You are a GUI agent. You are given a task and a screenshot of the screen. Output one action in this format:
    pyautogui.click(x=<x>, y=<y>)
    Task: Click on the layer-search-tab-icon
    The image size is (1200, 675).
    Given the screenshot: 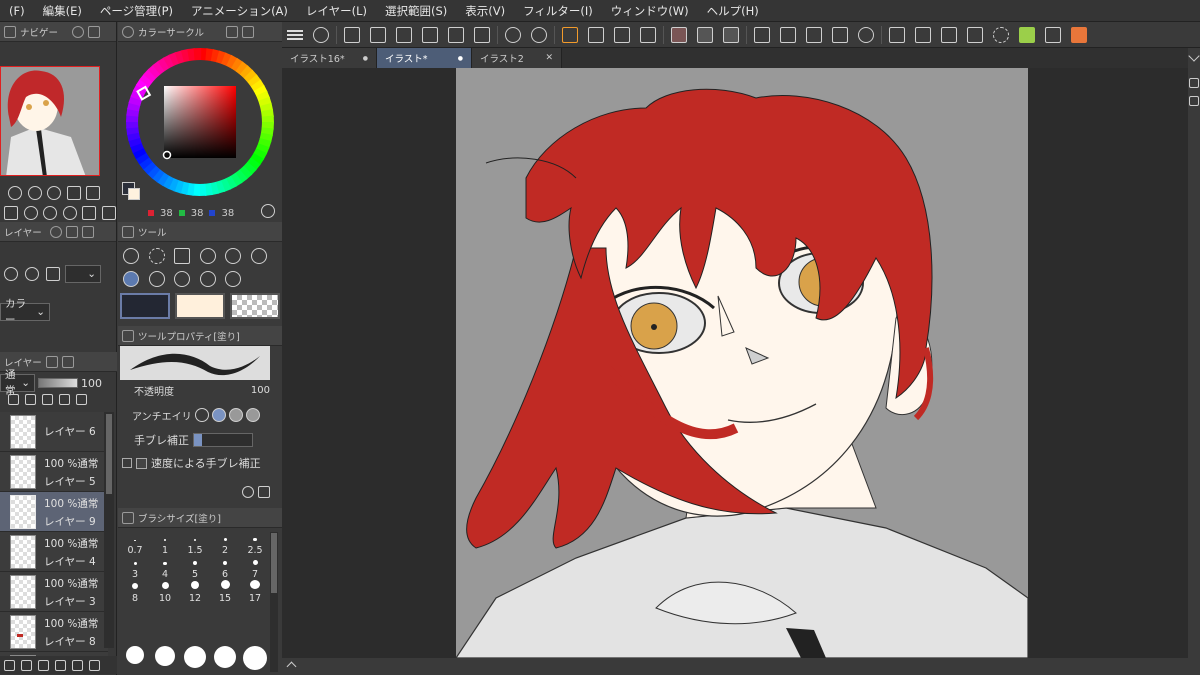 What is the action you would take?
    pyautogui.click(x=51, y=361)
    